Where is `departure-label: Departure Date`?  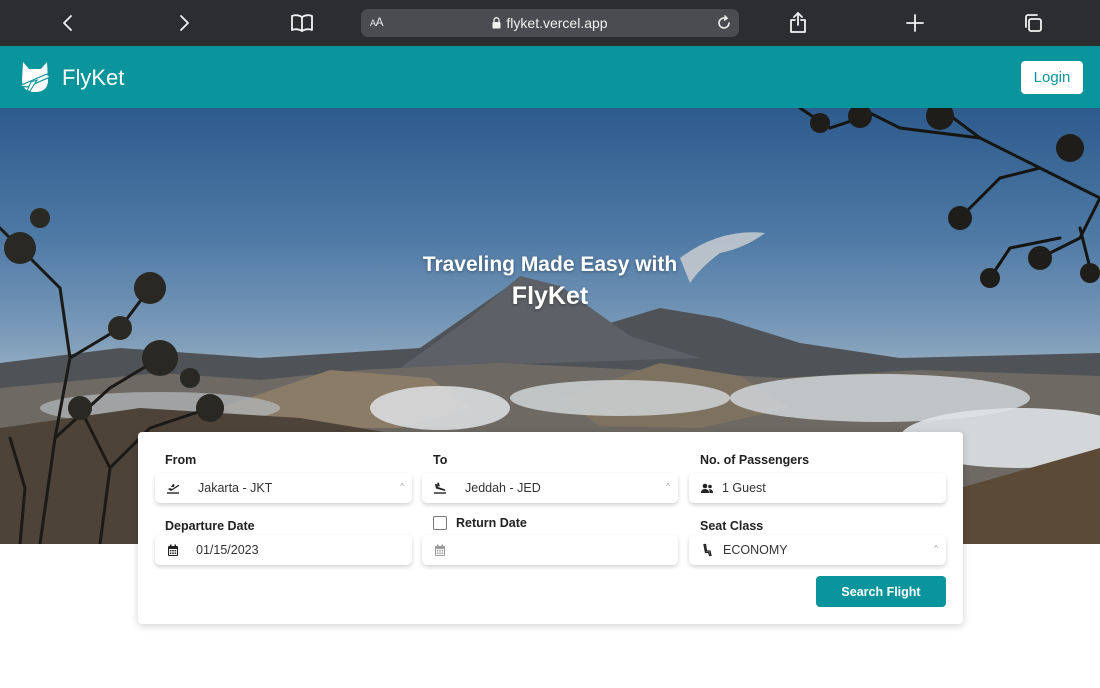 departure-label: Departure Date is located at coordinates (210, 526).